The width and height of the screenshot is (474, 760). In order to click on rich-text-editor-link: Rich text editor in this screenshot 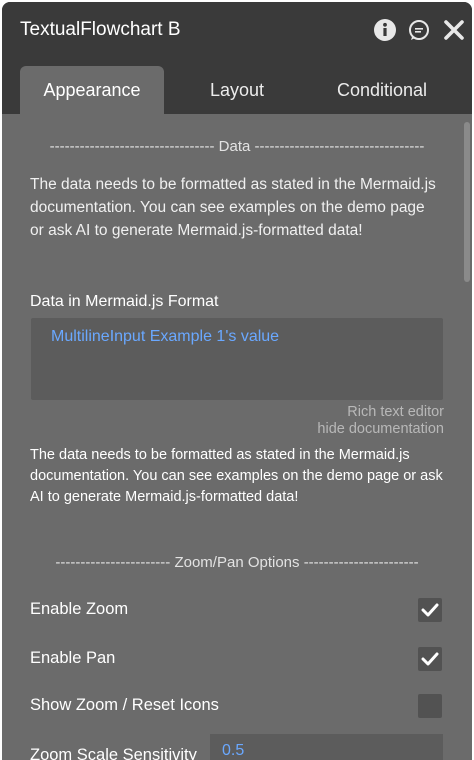, I will do `click(395, 412)`.